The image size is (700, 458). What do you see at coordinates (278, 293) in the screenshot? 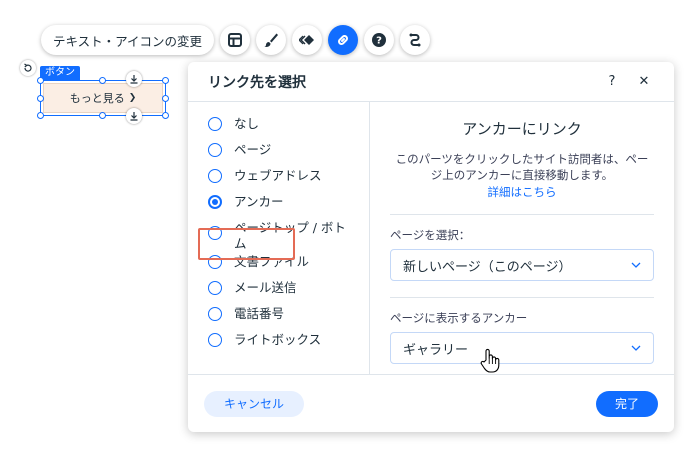
I see `option-email: メール送信` at bounding box center [278, 293].